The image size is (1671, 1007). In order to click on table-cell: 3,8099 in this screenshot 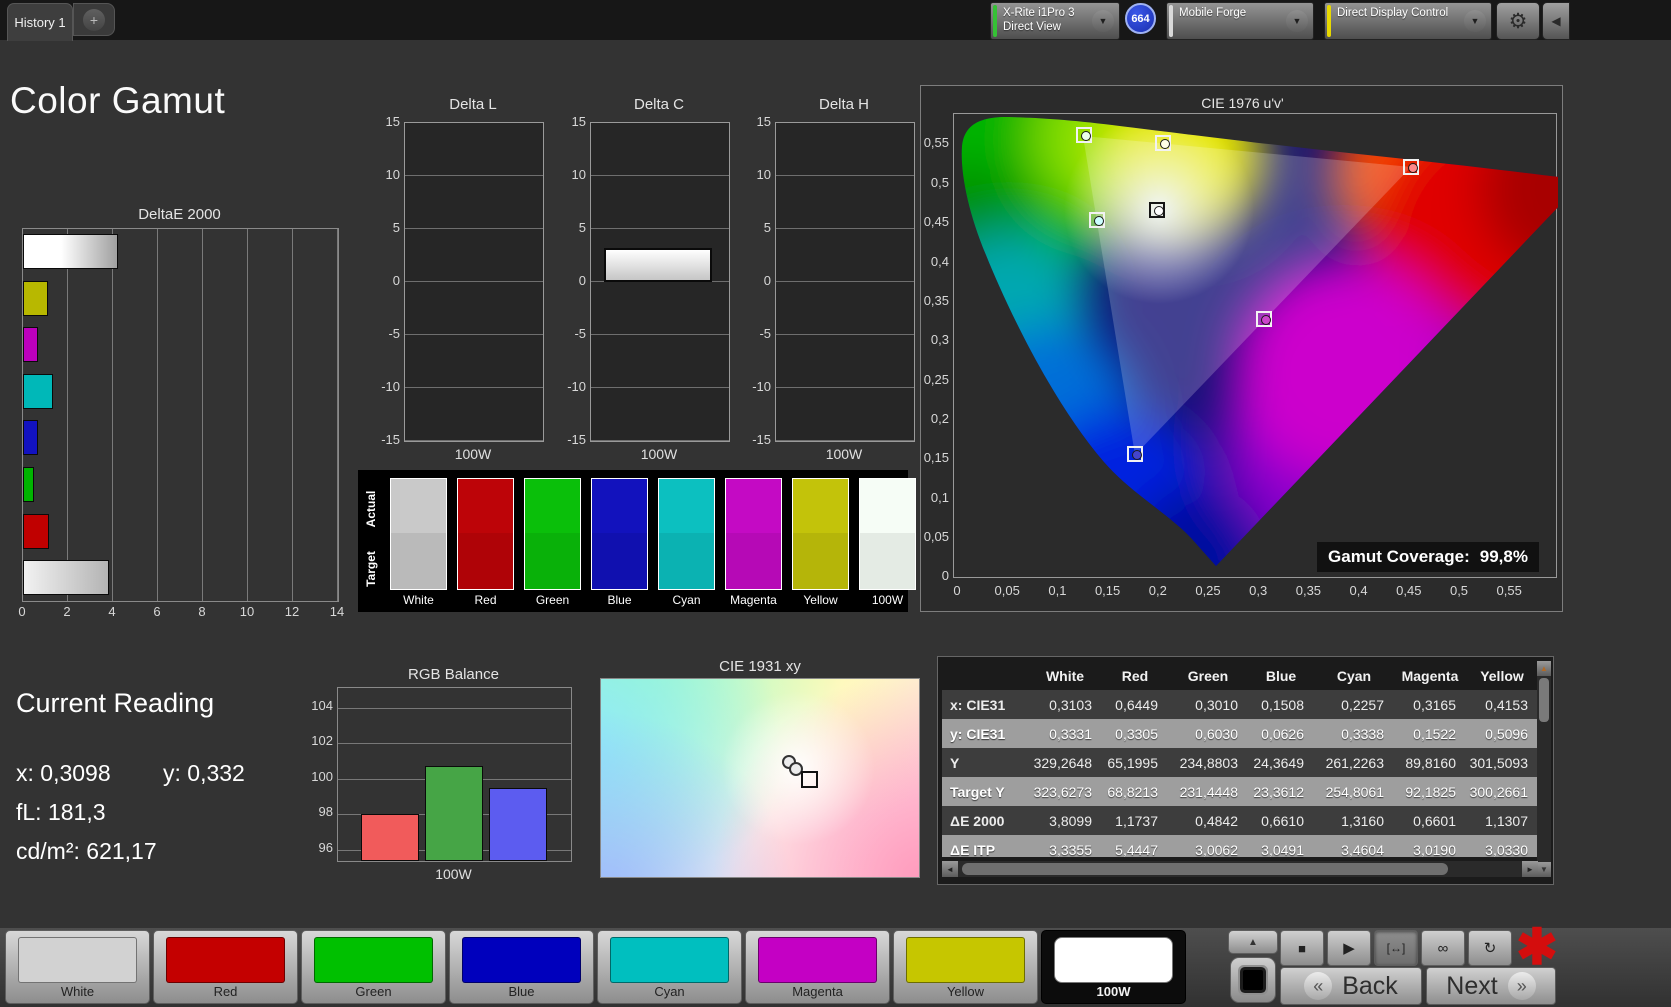, I will do `click(1065, 820)`.